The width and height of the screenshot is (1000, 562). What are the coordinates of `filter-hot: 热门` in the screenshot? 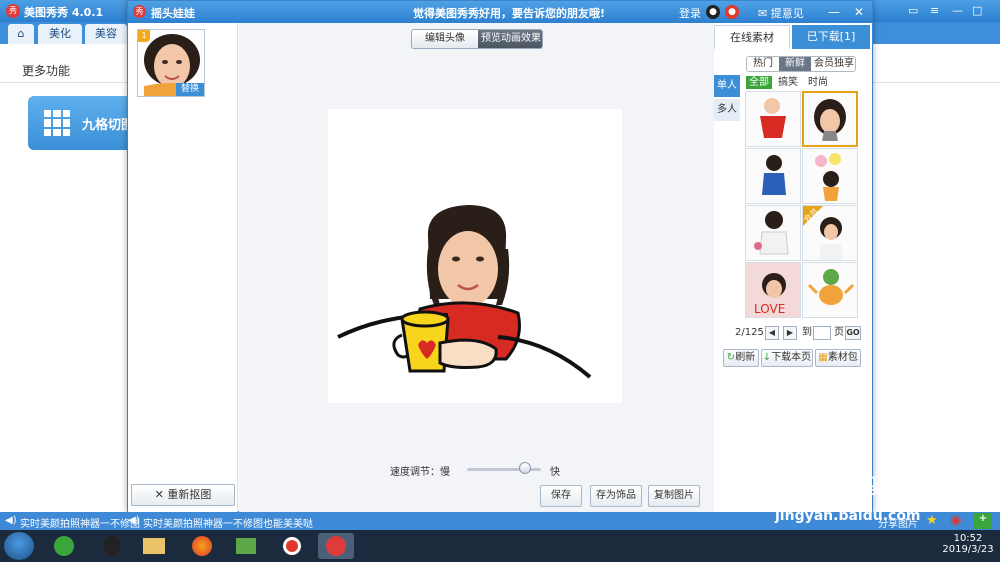 It's located at (763, 64).